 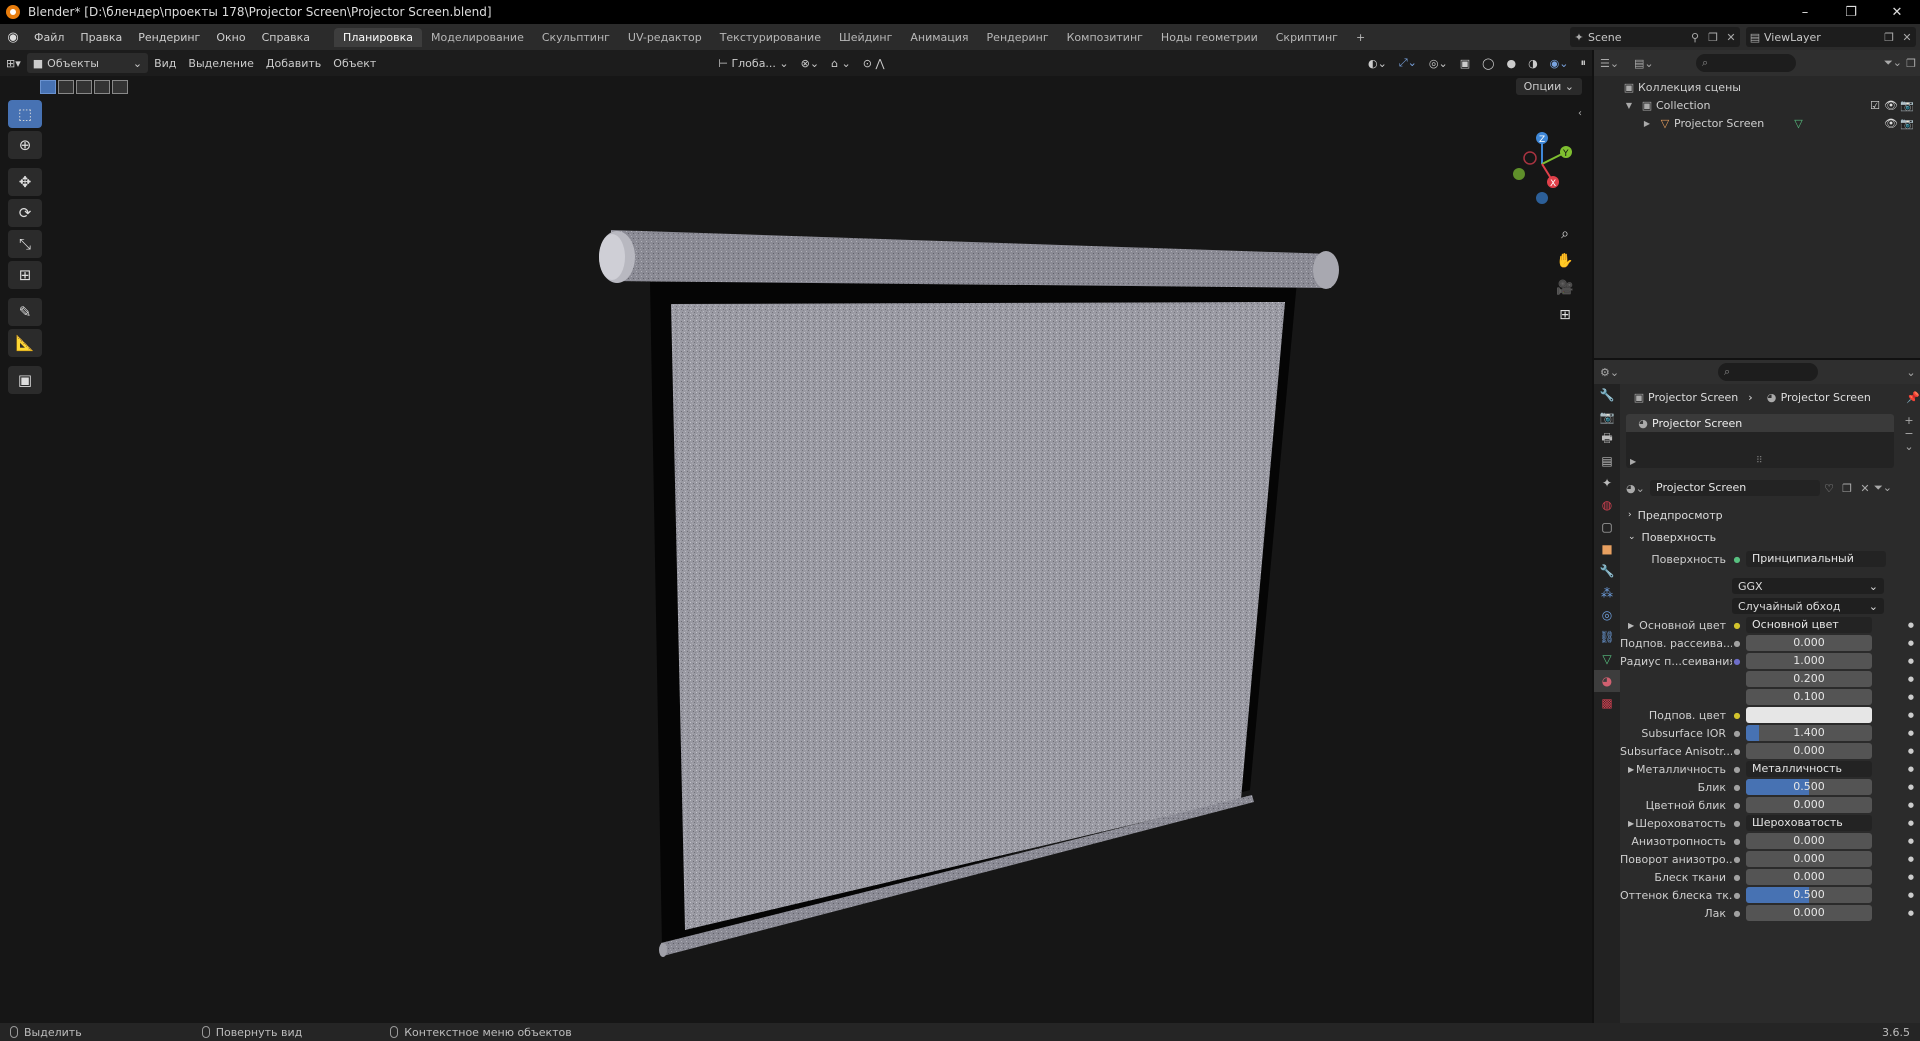 I want to click on viewlayer-selector: ▤ ViewLayer ❐ ✕, so click(x=1831, y=37).